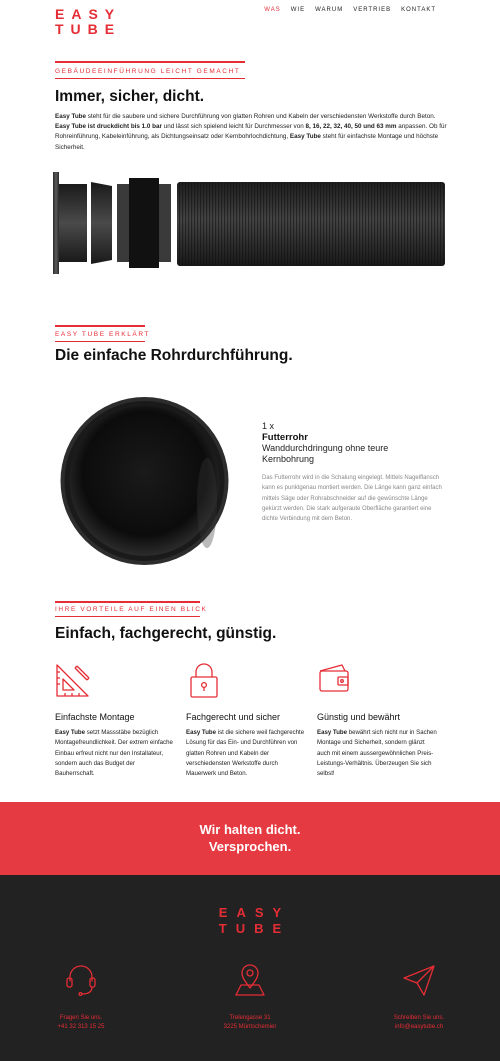  I want to click on product-subtitle: Wanddurchdringung ohne teure Kernbohrung, so click(325, 453).